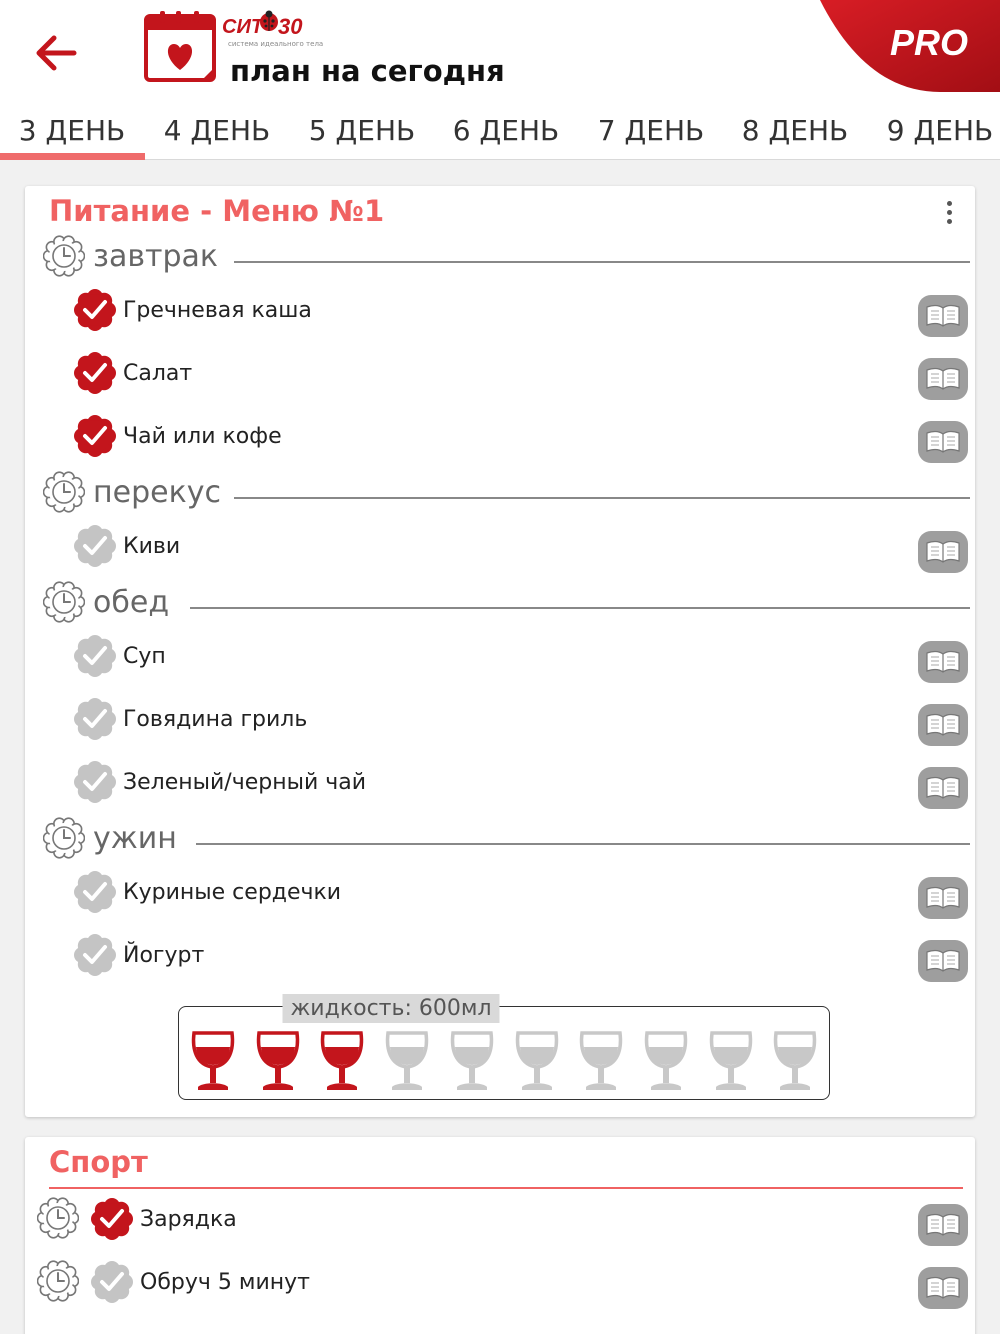 This screenshot has width=1000, height=1334. Describe the element at coordinates (180, 46) in the screenshot. I see `calendar-heart-icon` at that location.